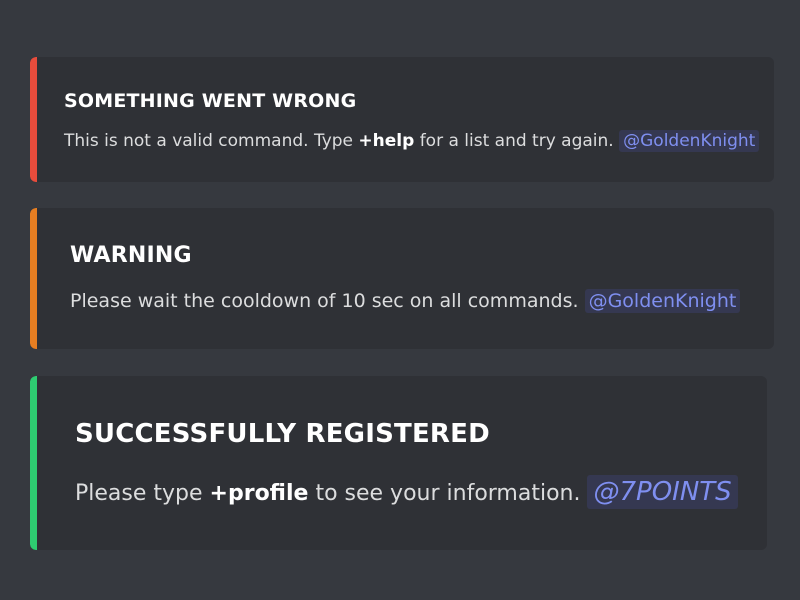 This screenshot has height=600, width=800. Describe the element at coordinates (448, 493) in the screenshot. I see `desc-text: to see your information.` at that location.